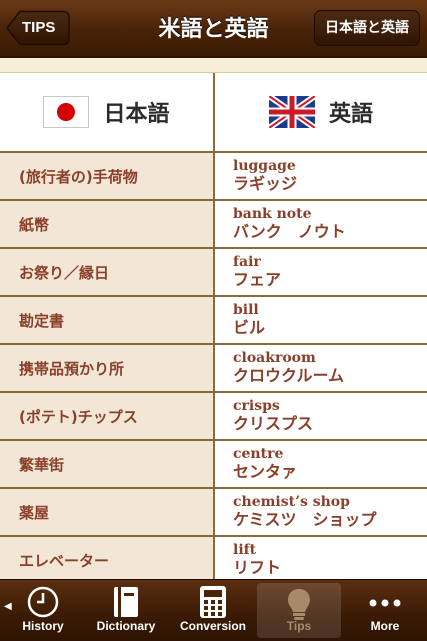 This screenshot has height=641, width=427. Describe the element at coordinates (291, 502) in the screenshot. I see `english-word: chemist’s shop` at that location.